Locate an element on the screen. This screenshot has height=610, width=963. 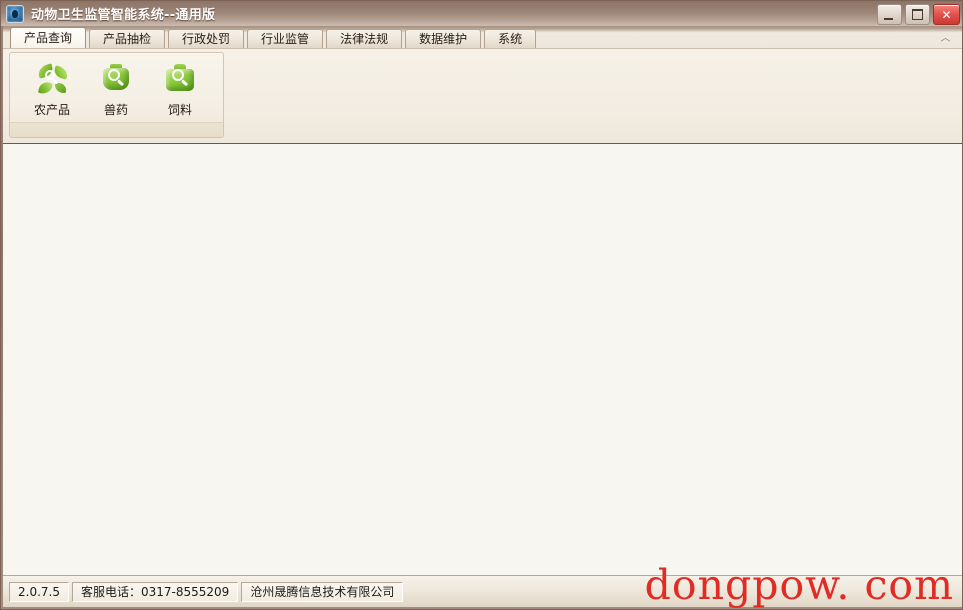
tab-data-maintenance: 数据维护 is located at coordinates (443, 38).